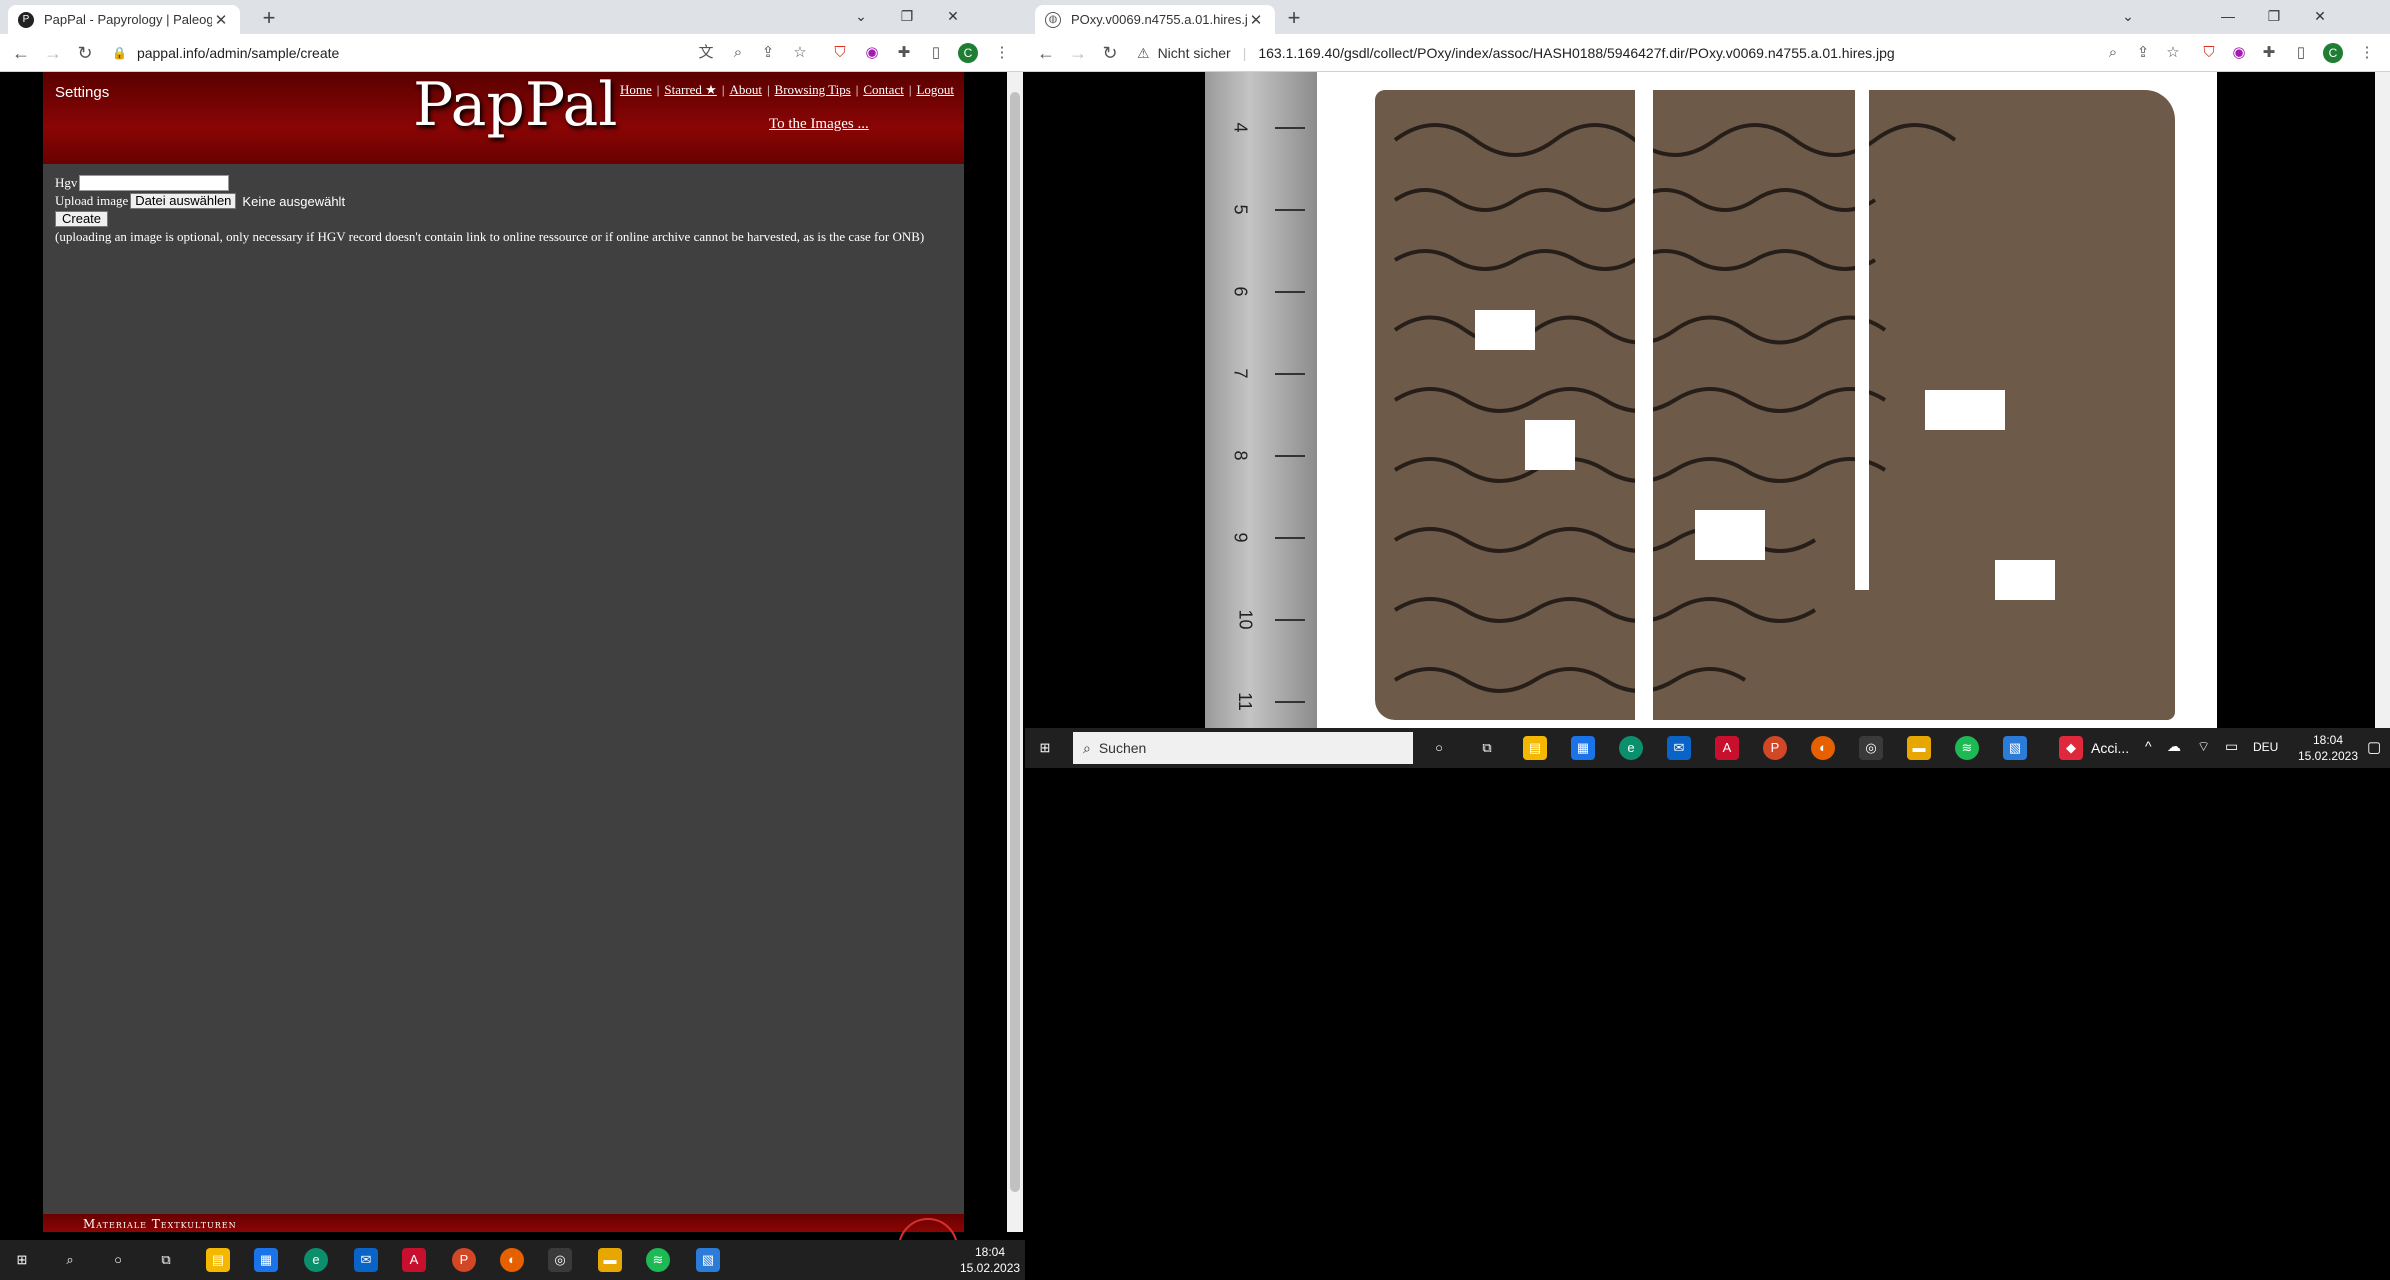 This screenshot has height=1280, width=2390. What do you see at coordinates (2367, 53) in the screenshot?
I see `menu-right-icon: ⋮` at bounding box center [2367, 53].